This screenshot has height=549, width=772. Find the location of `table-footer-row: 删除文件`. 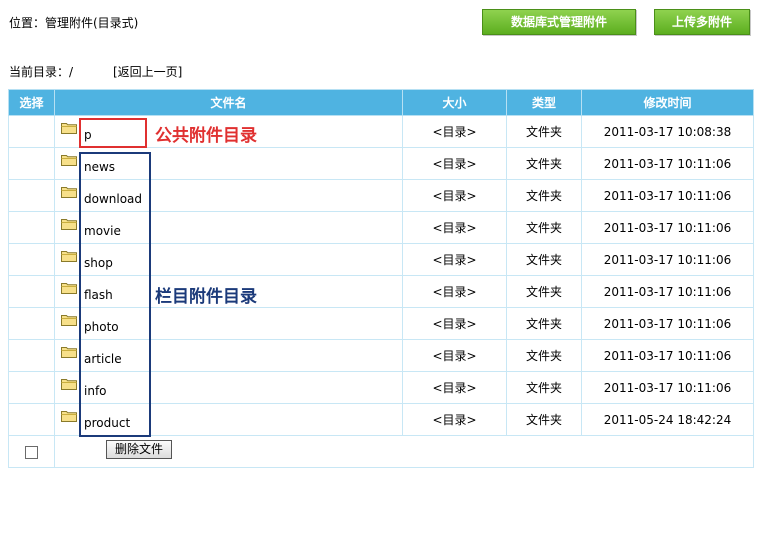

table-footer-row: 删除文件 is located at coordinates (381, 451).